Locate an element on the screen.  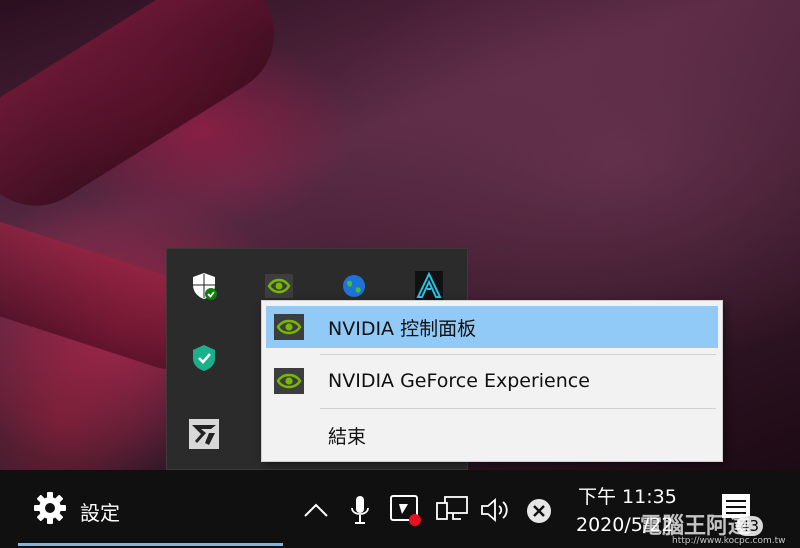
audio-software-icon is located at coordinates (429, 286).